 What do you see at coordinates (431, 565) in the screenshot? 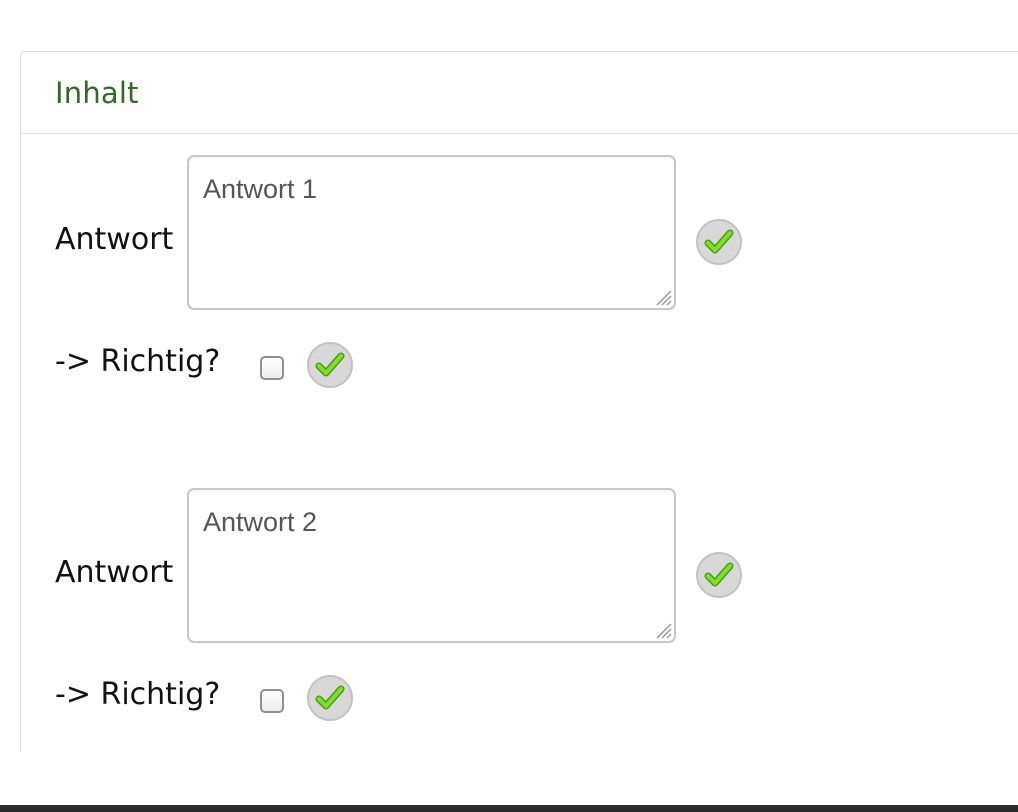
I see `answer-textarea: Antwort 2` at bounding box center [431, 565].